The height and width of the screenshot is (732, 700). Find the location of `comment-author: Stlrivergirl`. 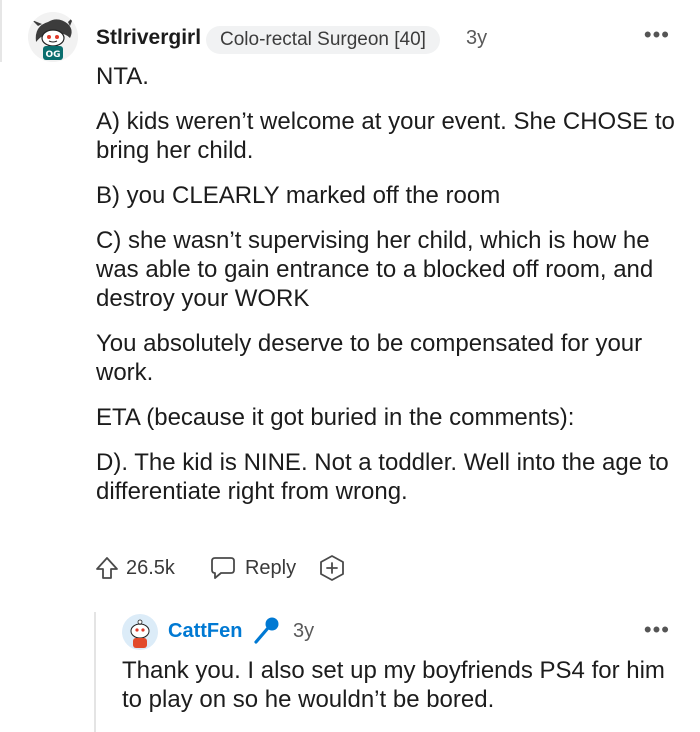

comment-author: Stlrivergirl is located at coordinates (148, 38).